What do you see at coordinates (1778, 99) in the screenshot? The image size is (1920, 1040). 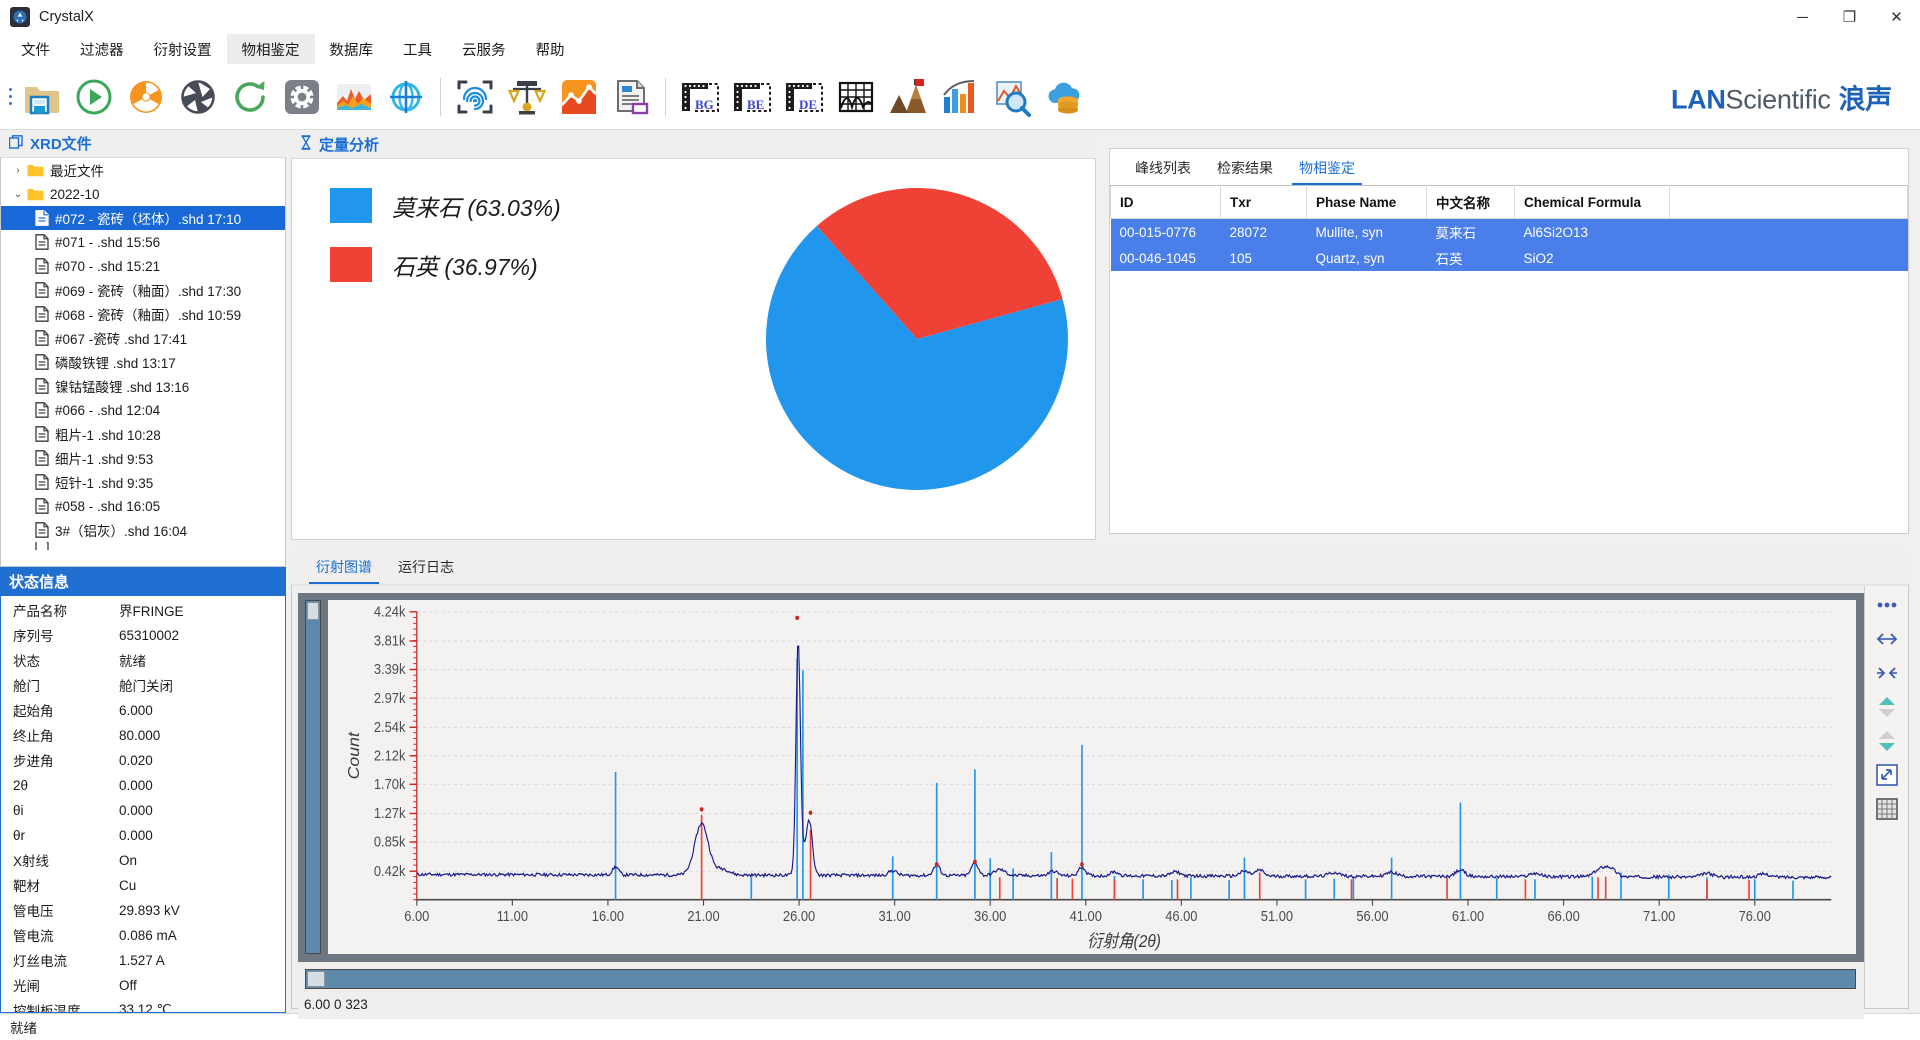 I see `brand-scientific: Scientific` at bounding box center [1778, 99].